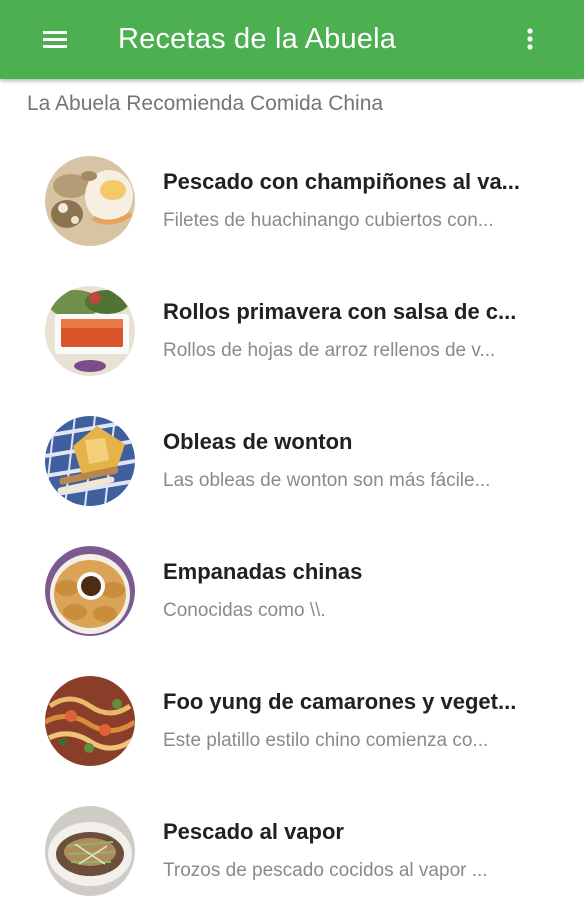  I want to click on recipe-title: Obleas de wonton, so click(258, 441).